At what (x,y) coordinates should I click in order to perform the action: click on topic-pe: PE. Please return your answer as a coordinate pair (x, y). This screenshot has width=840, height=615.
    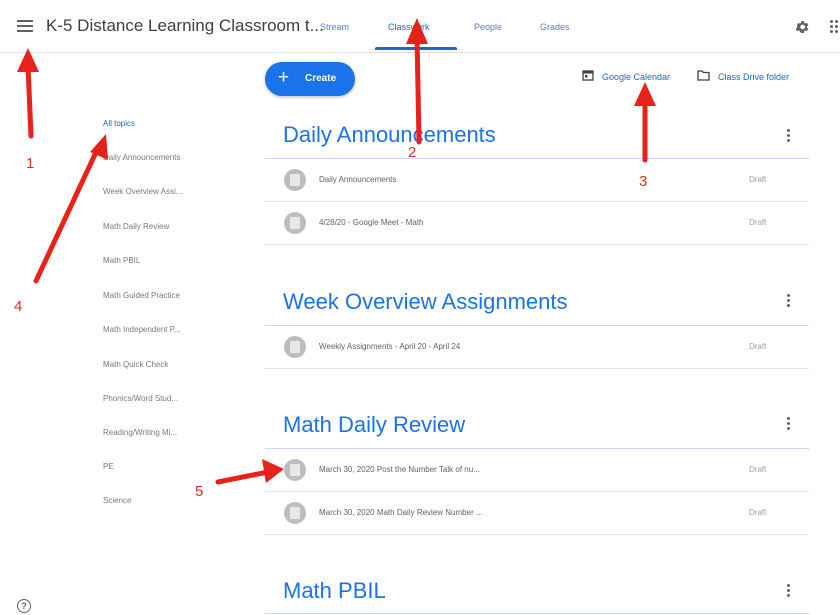
    Looking at the image, I should click on (108, 466).